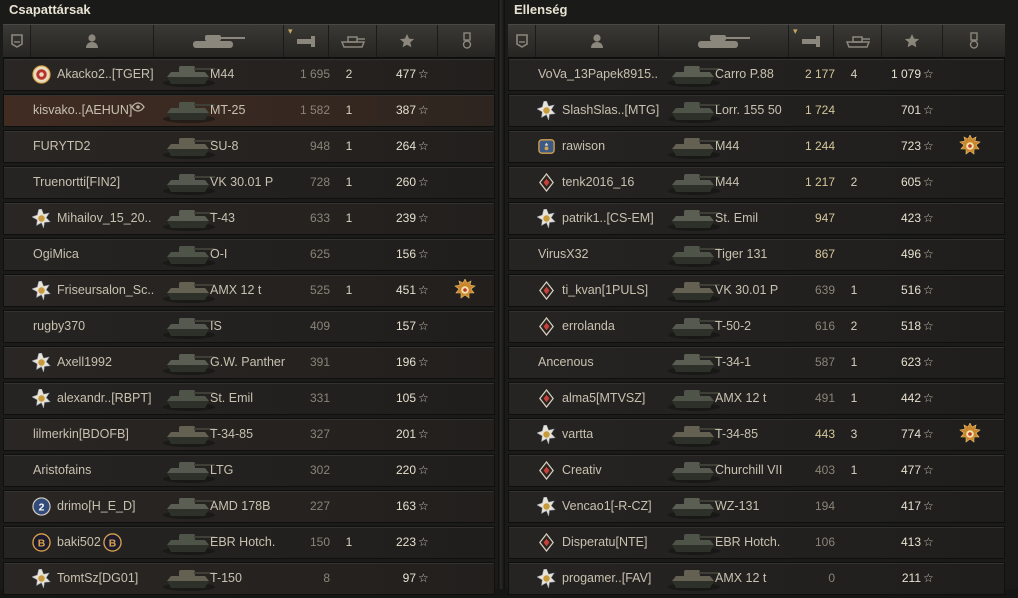 Image resolution: width=1018 pixels, height=598 pixels. Describe the element at coordinates (756, 398) in the screenshot. I see `player-row: alma5[MTVSZ] AMX 12 t 491 1 442 ☆` at that location.